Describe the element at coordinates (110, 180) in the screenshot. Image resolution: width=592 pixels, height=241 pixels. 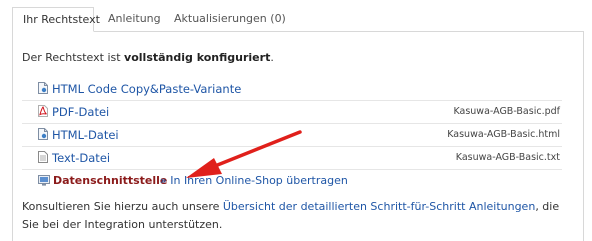
I see `interface-label: Datenschnittstelle` at that location.